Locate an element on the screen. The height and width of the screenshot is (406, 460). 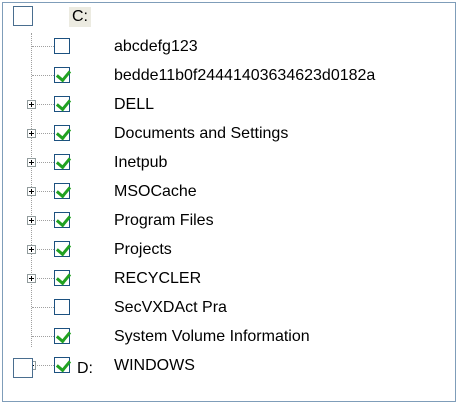
d-drive-label: D: is located at coordinates (85, 369).